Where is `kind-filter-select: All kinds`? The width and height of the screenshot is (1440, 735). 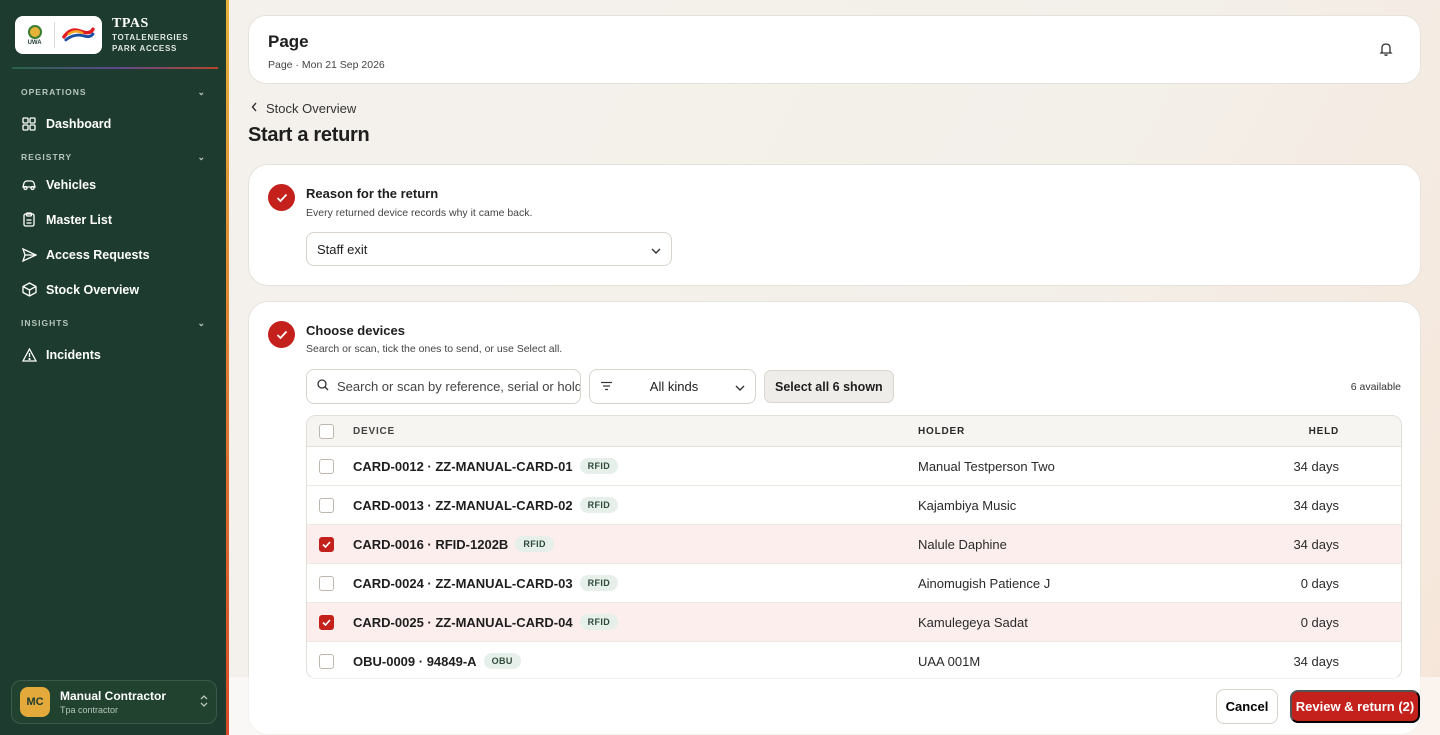
kind-filter-select: All kinds is located at coordinates (672, 386).